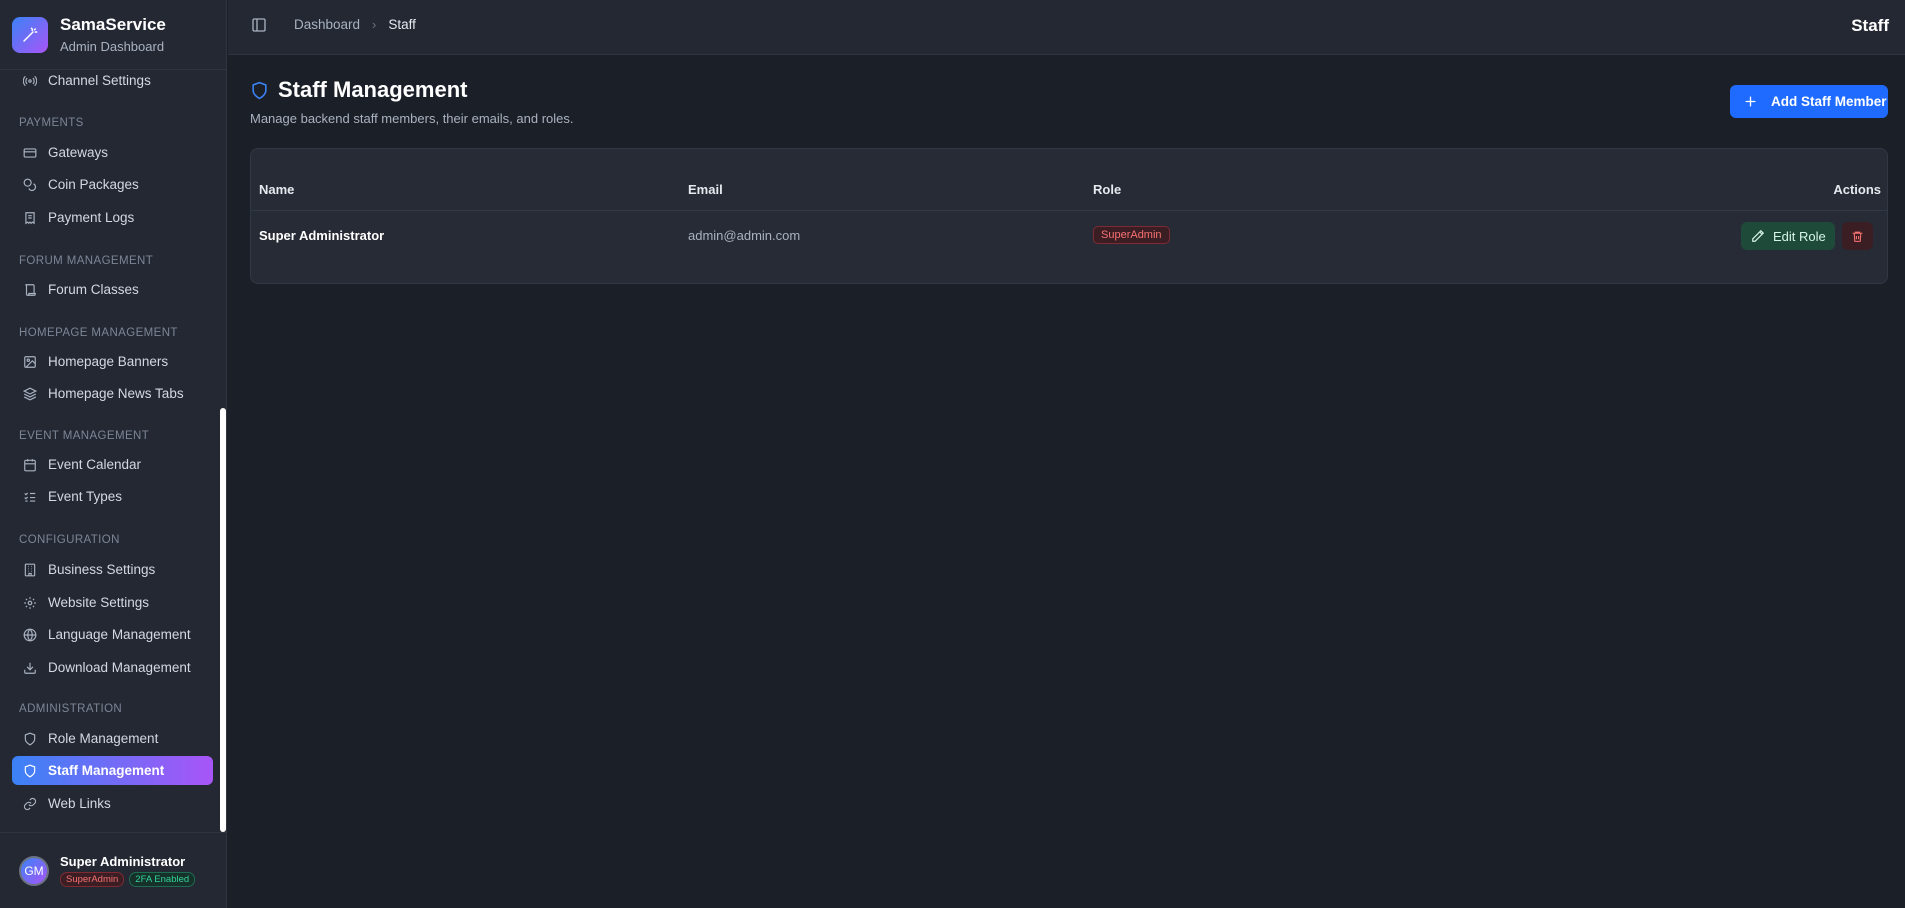 Image resolution: width=1905 pixels, height=908 pixels. I want to click on brand: SamaService Admin Dashboard, so click(113, 35).